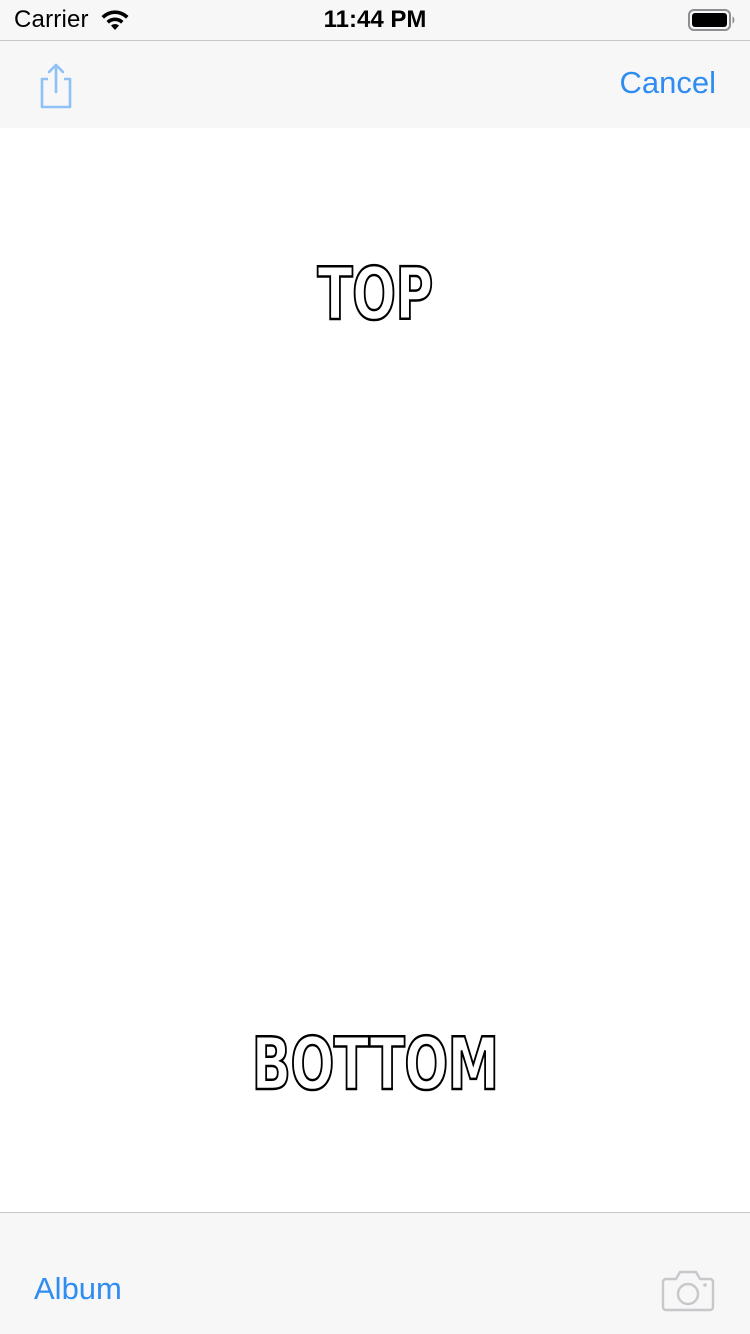  What do you see at coordinates (375, 1273) in the screenshot?
I see `bottom-toolbar: Album` at bounding box center [375, 1273].